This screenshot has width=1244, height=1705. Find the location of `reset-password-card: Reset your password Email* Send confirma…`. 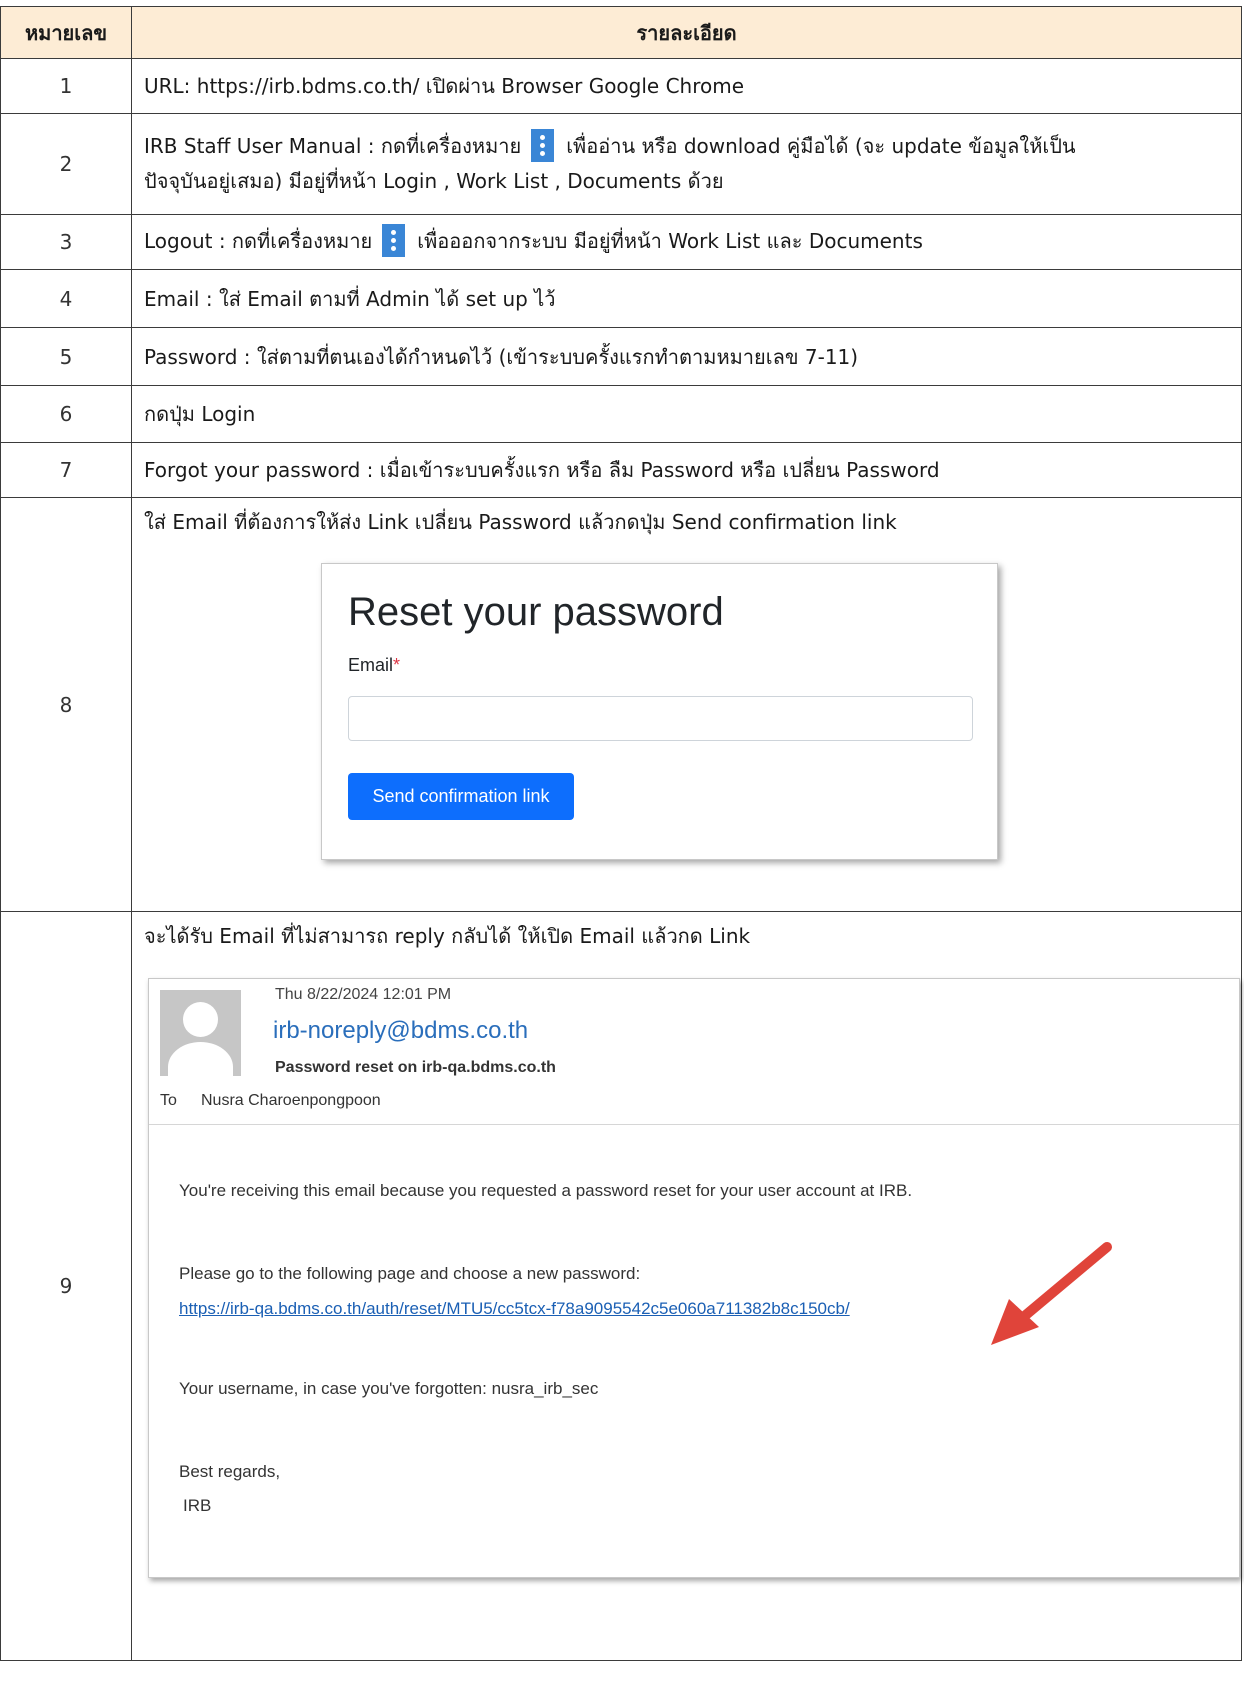

reset-password-card: Reset your password Email* Send confirma… is located at coordinates (659, 711).